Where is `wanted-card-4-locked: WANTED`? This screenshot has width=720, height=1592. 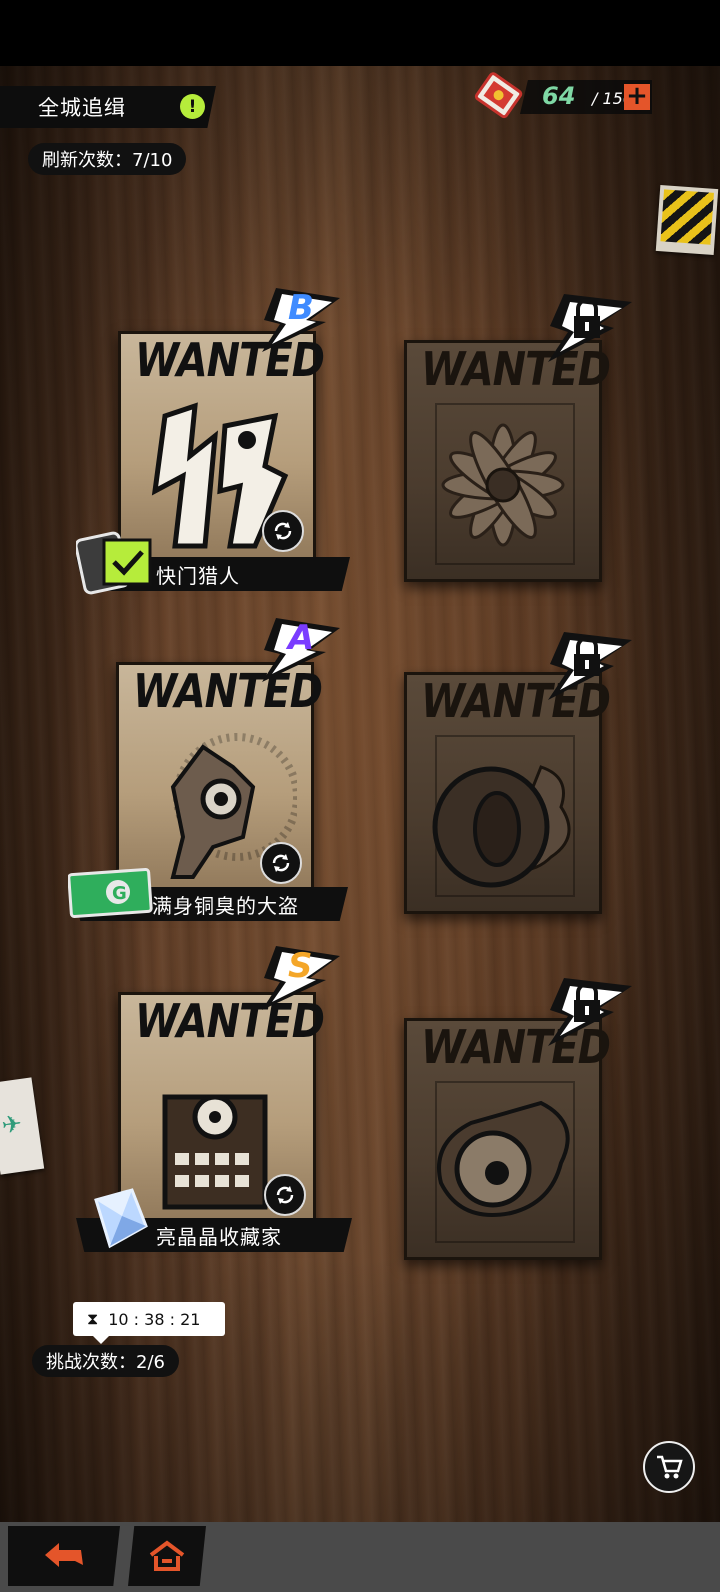
wanted-card-4-locked: WANTED is located at coordinates (507, 793).